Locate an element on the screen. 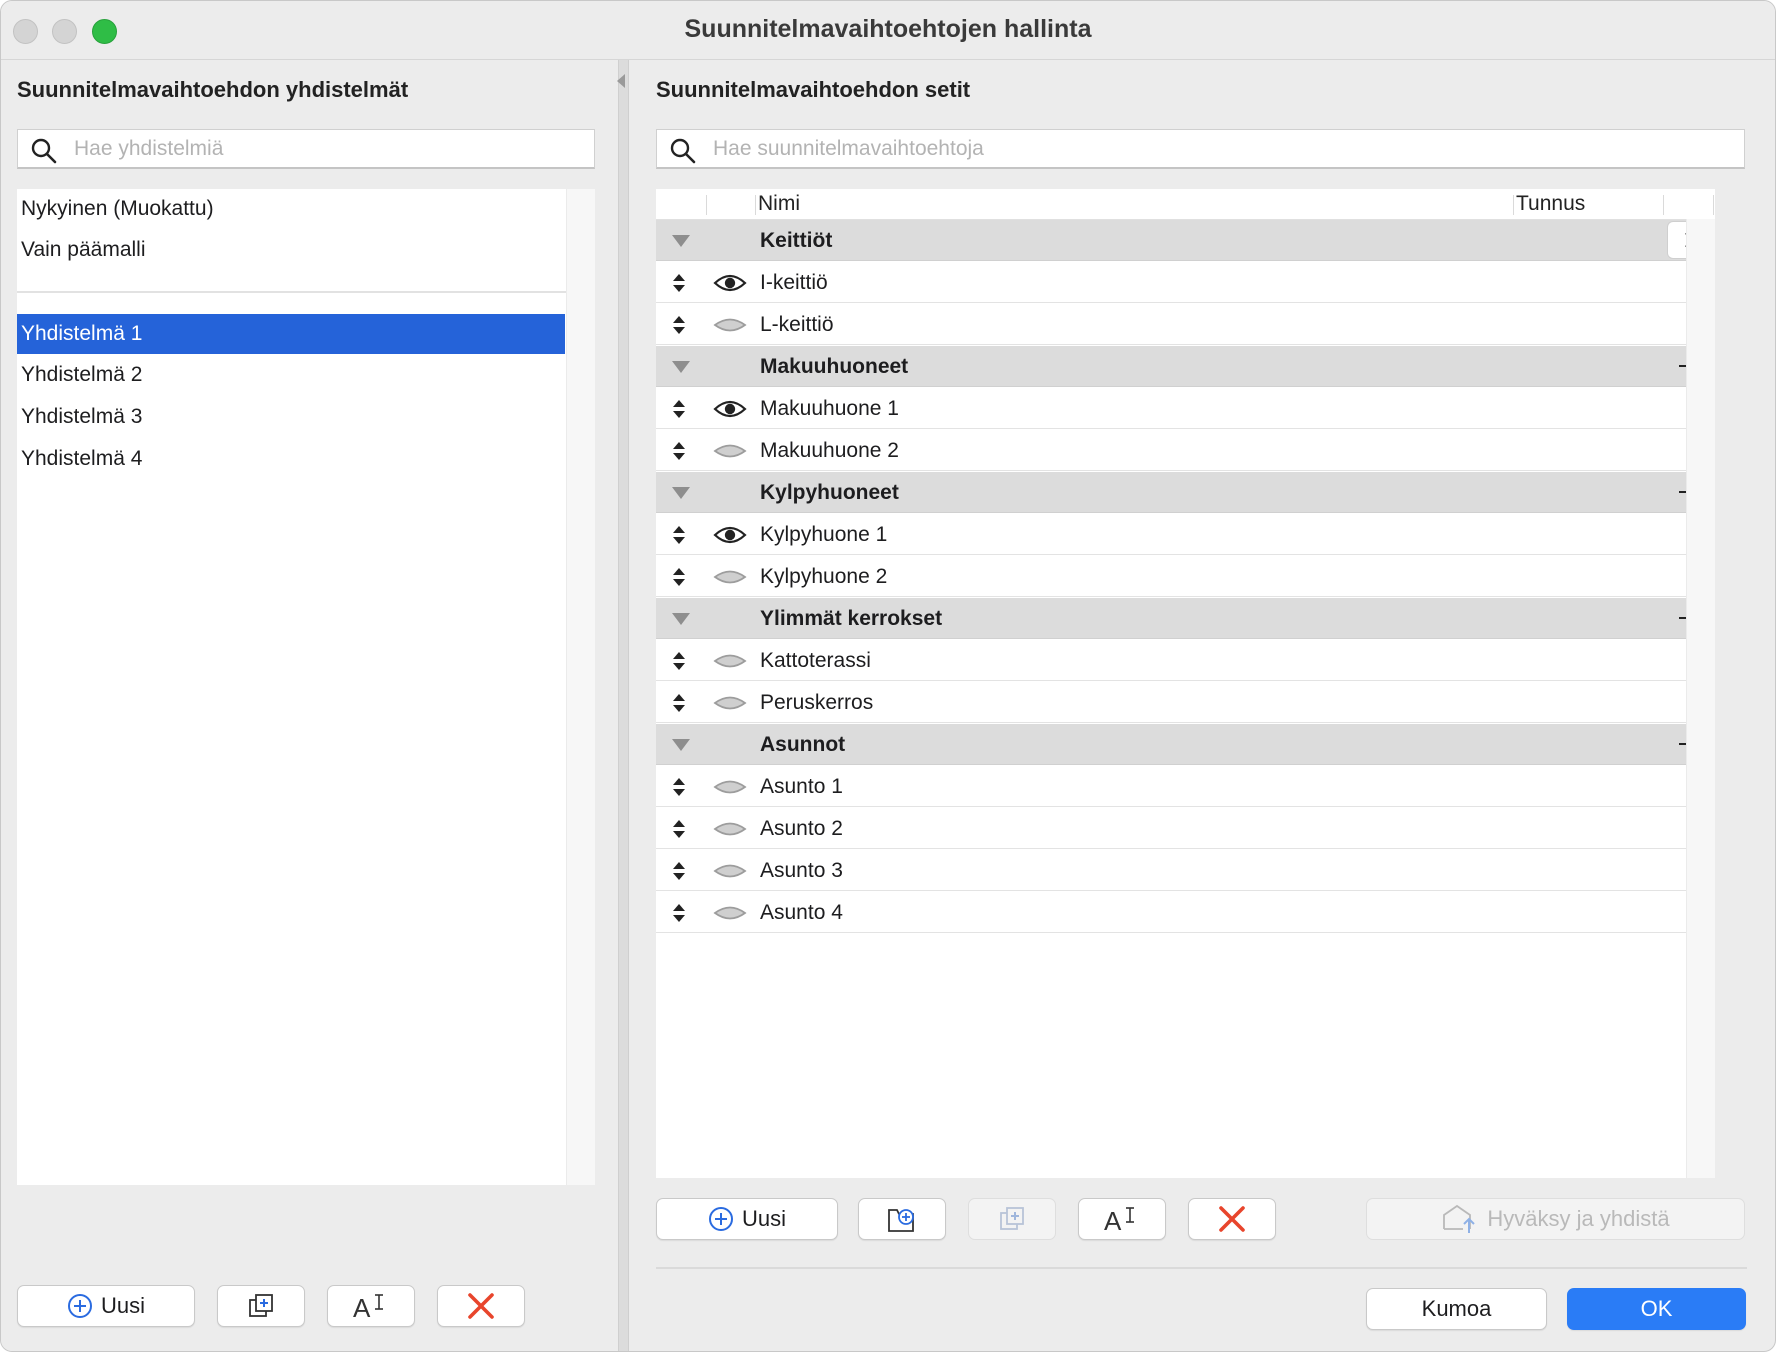  new-set-button is located at coordinates (902, 1219).